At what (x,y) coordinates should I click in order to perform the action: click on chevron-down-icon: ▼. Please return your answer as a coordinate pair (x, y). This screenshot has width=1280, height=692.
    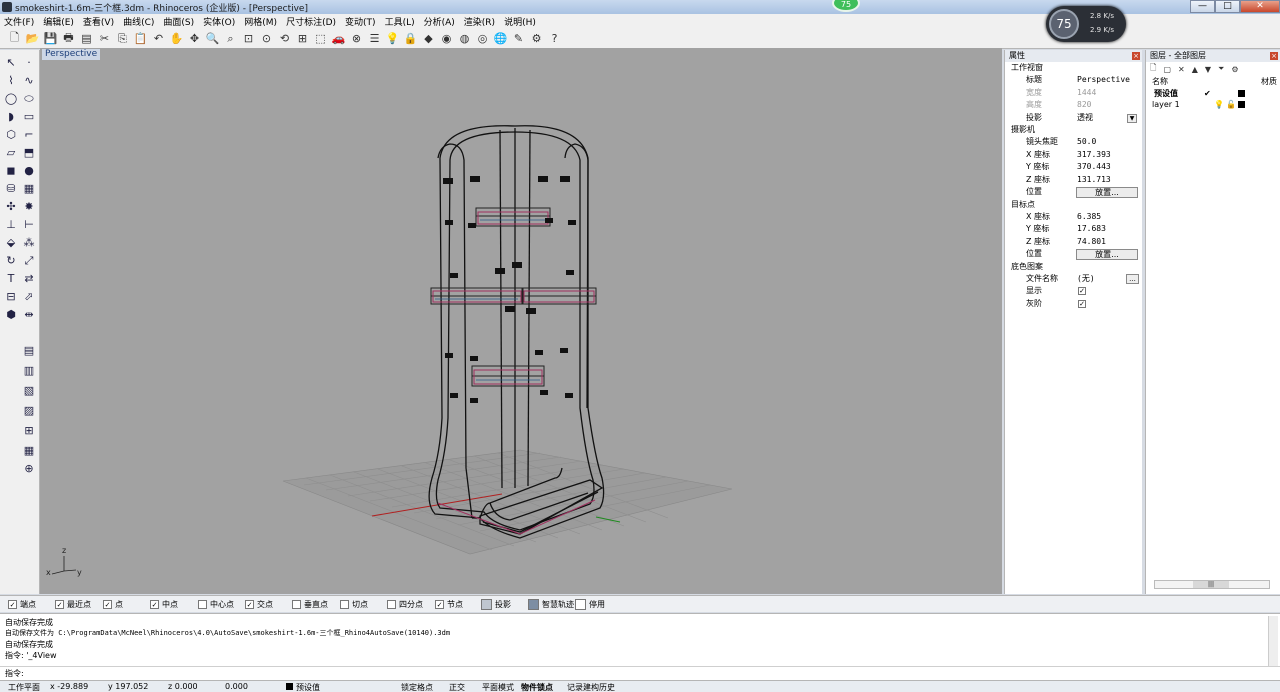
    Looking at the image, I should click on (1132, 118).